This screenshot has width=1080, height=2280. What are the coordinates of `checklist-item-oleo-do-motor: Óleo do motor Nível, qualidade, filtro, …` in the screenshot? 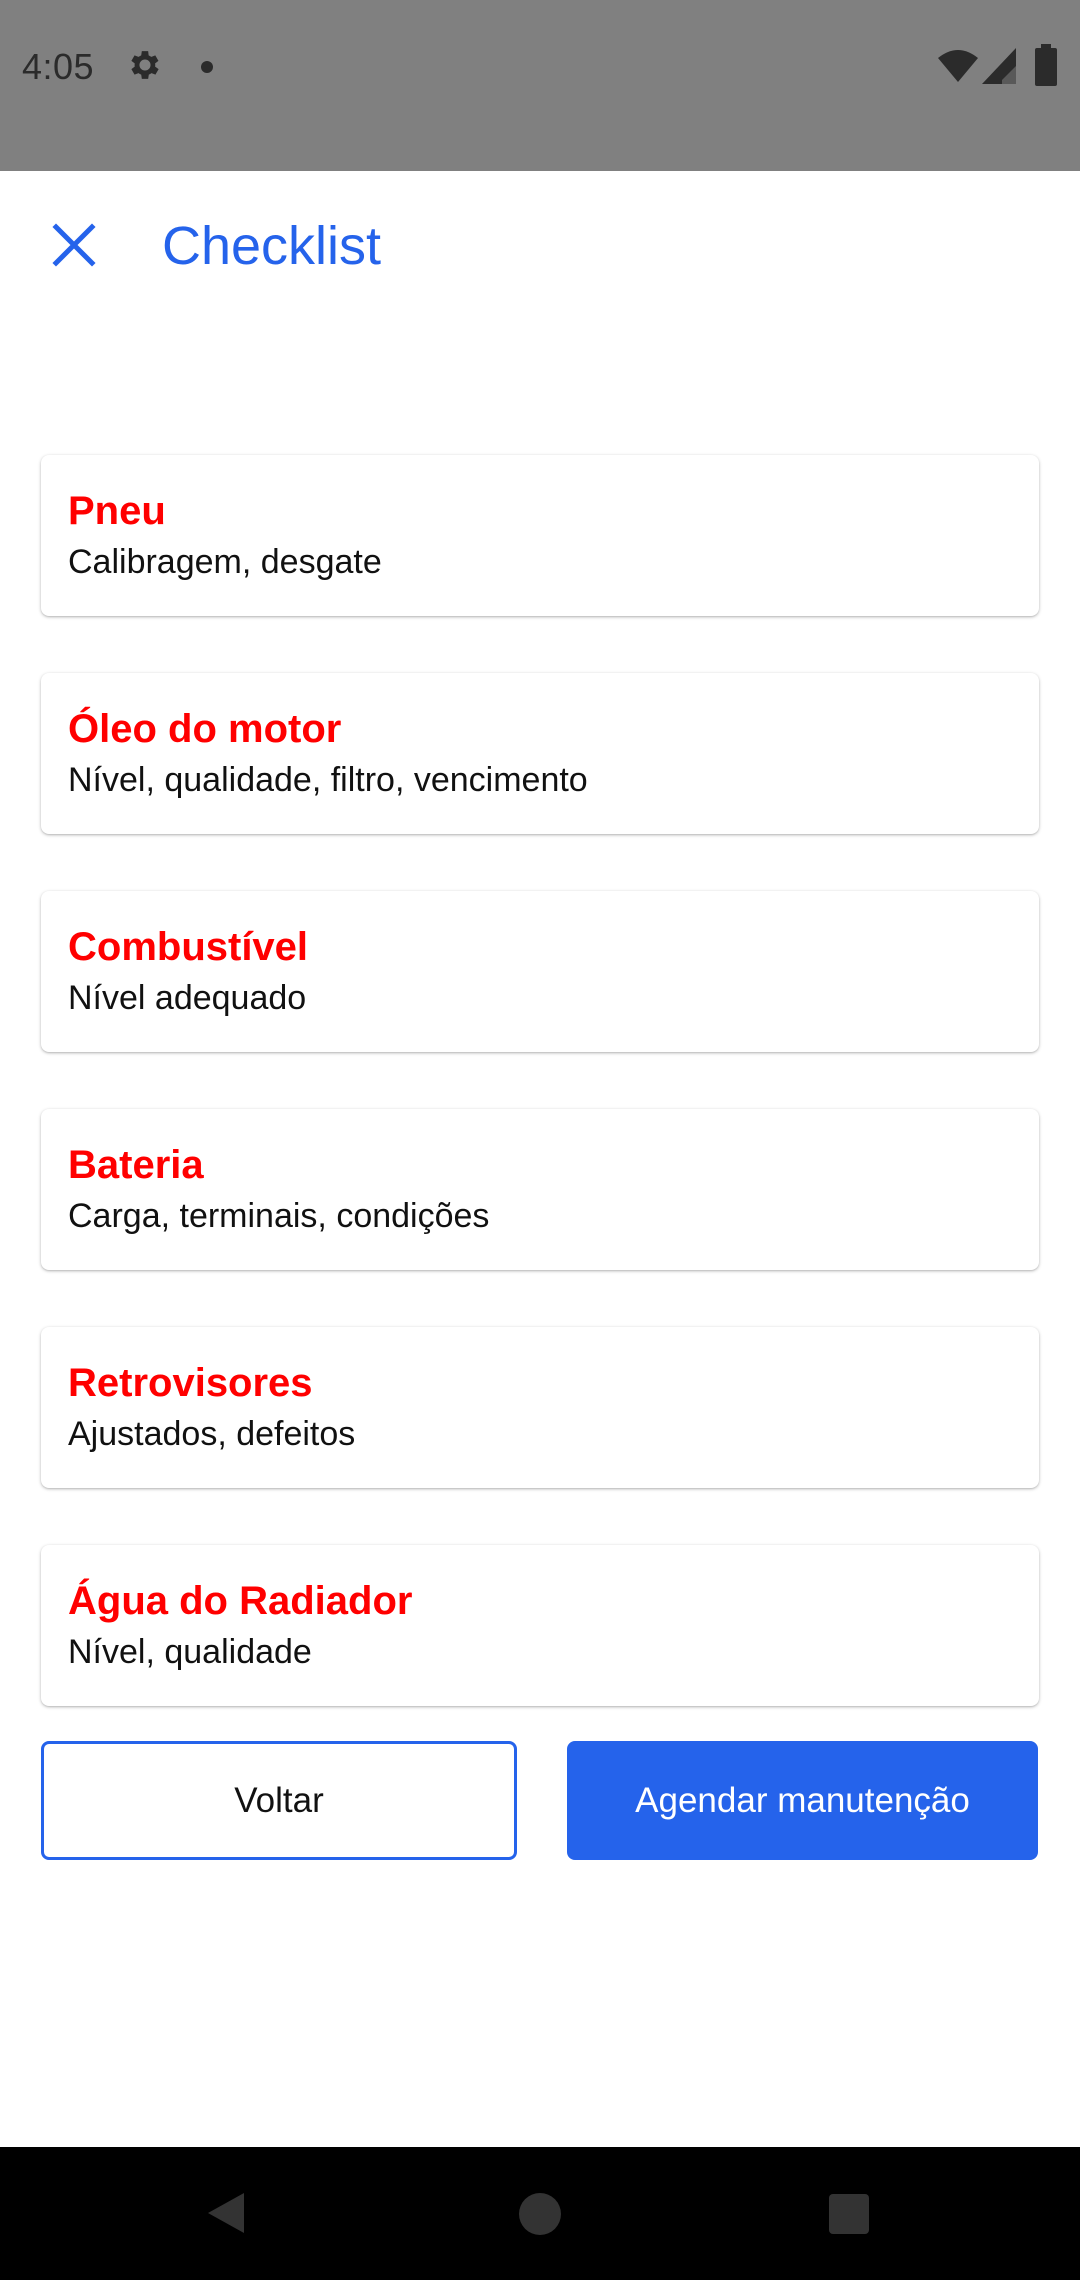 It's located at (540, 753).